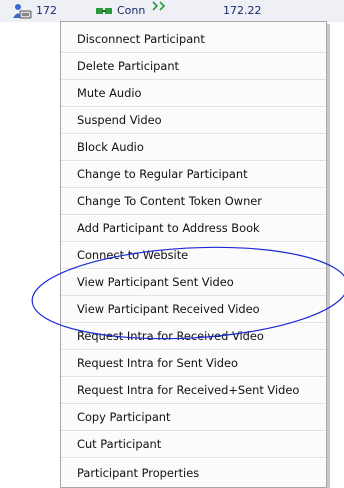 The image size is (344, 488). What do you see at coordinates (105, 11) in the screenshot?
I see `connection-icon` at bounding box center [105, 11].